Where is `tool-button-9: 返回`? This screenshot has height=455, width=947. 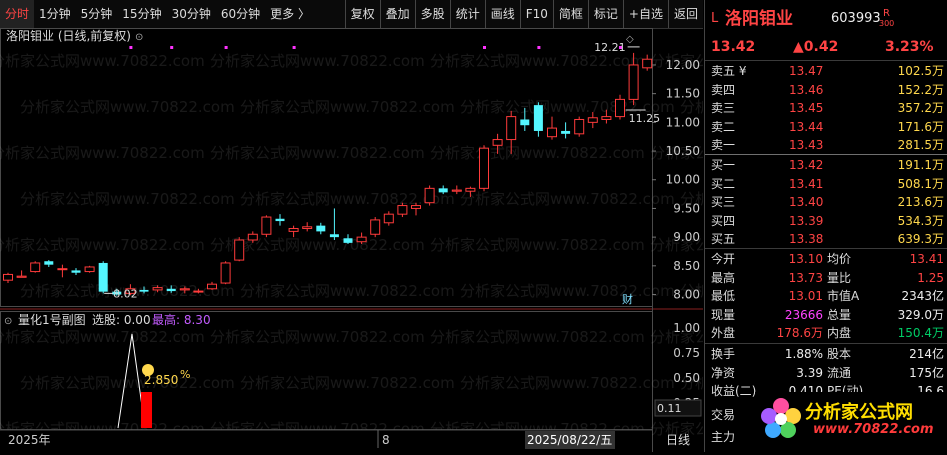
tool-button-9: 返回 is located at coordinates (685, 14).